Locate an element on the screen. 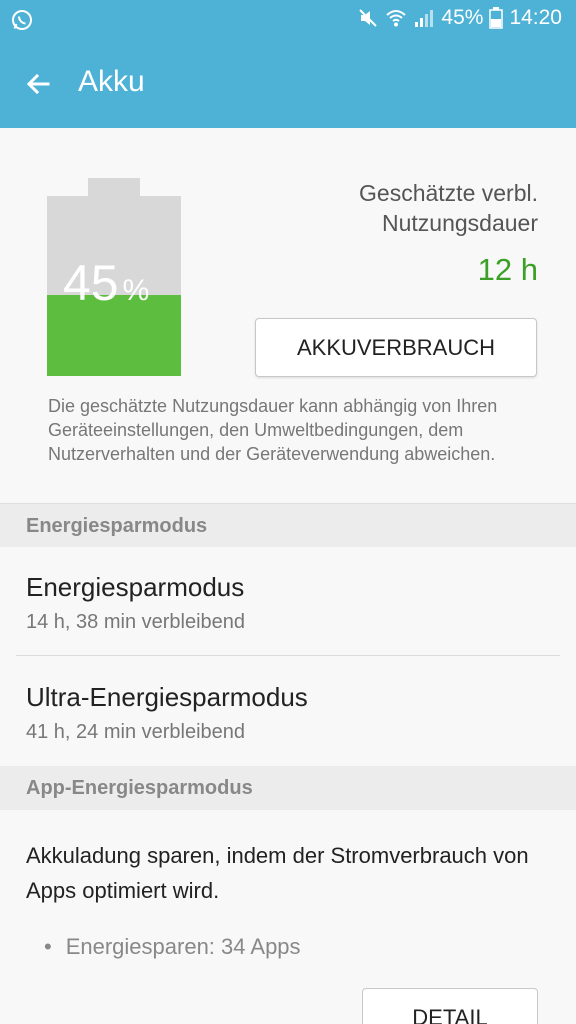  detail-button: DETAIL is located at coordinates (450, 1006).